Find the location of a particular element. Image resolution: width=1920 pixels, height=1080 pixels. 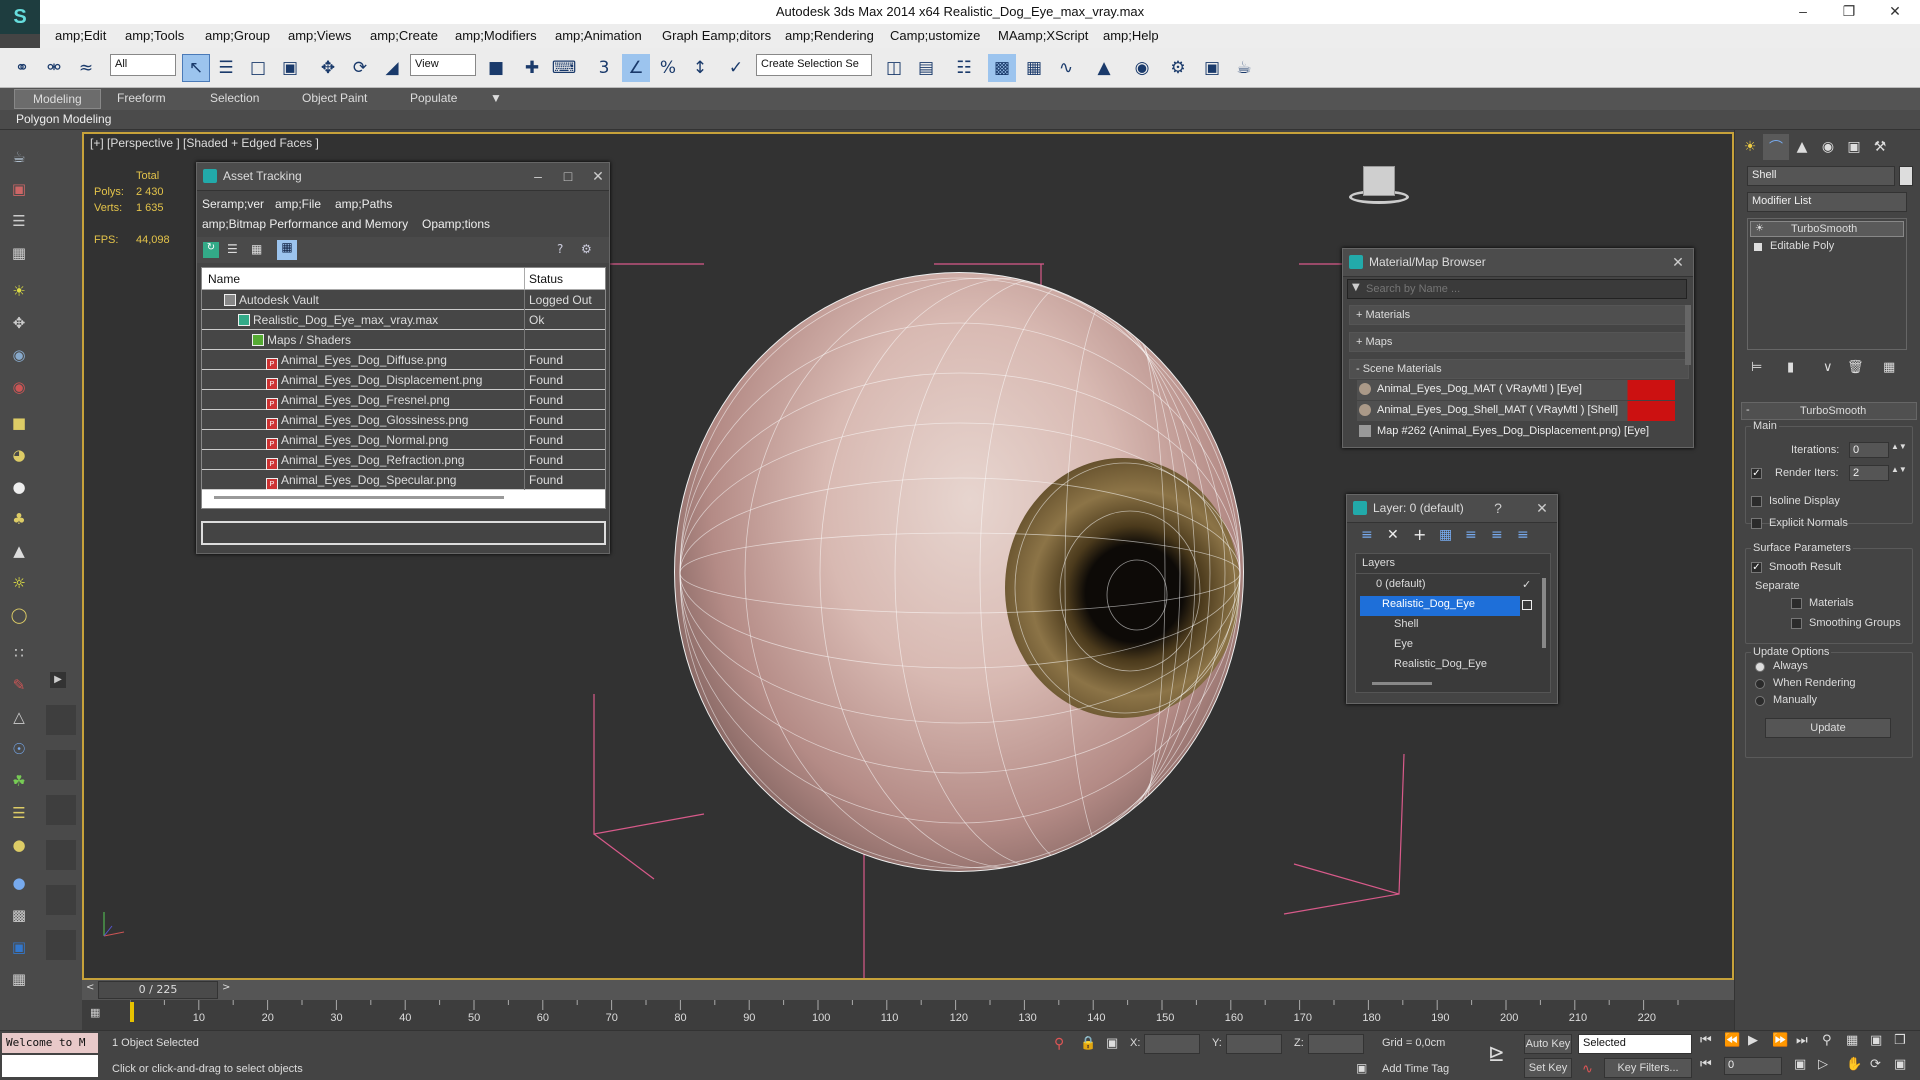

hierarchy-tab-icon: ▲ is located at coordinates (1802, 147).